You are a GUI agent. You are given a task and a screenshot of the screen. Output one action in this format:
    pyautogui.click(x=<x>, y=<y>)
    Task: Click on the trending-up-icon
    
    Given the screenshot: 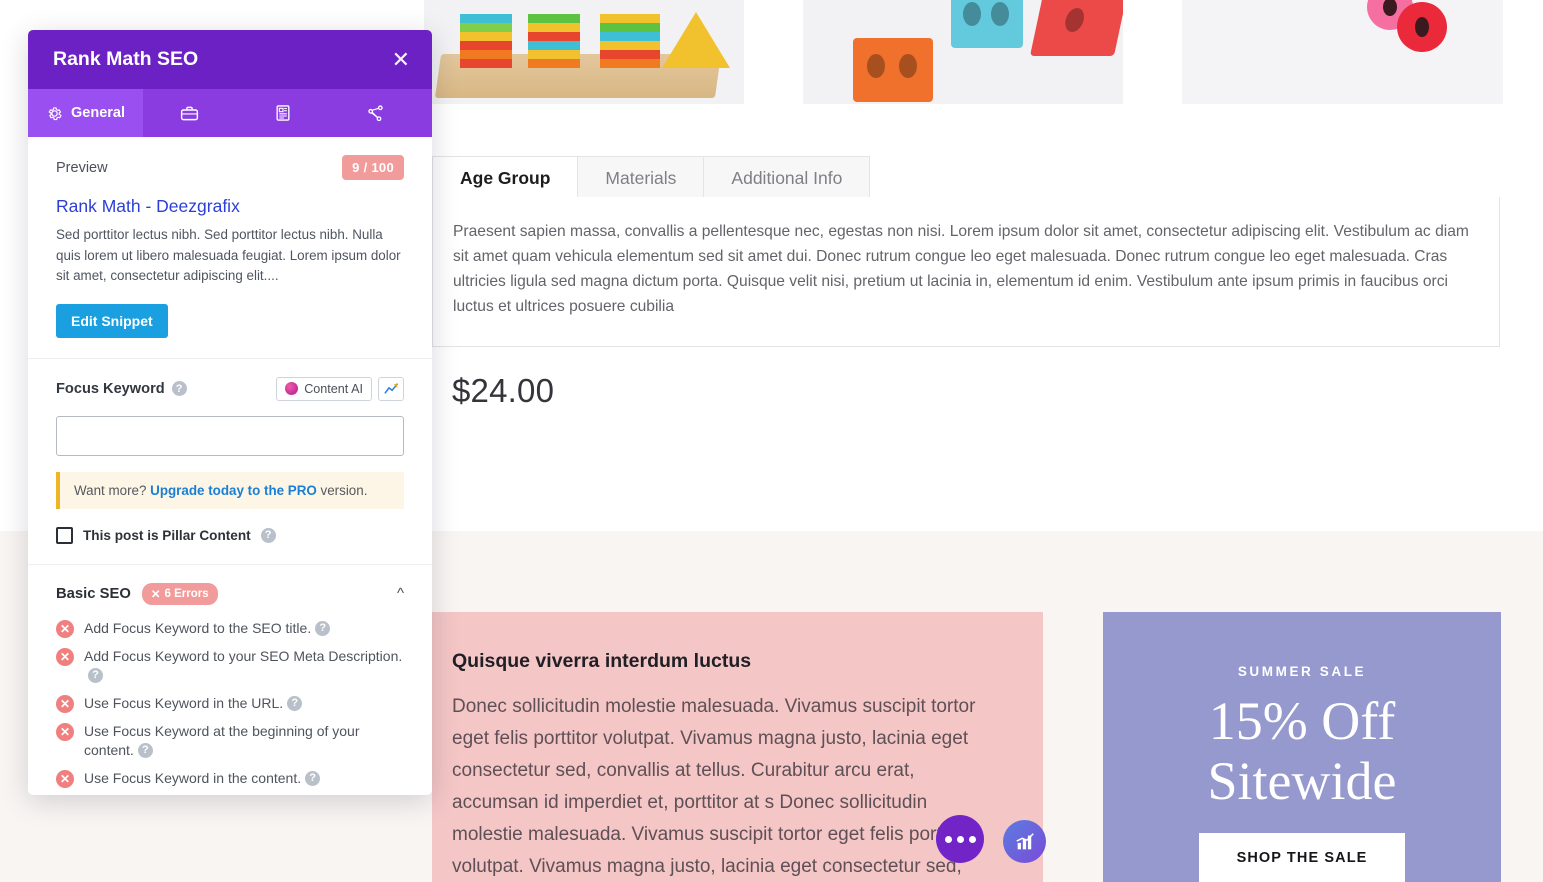 What is the action you would take?
    pyautogui.click(x=391, y=388)
    